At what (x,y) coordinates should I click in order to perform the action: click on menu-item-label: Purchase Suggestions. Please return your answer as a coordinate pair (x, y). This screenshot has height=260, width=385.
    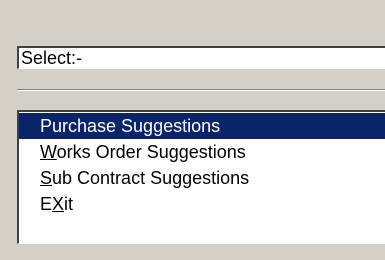
    Looking at the image, I should click on (130, 126).